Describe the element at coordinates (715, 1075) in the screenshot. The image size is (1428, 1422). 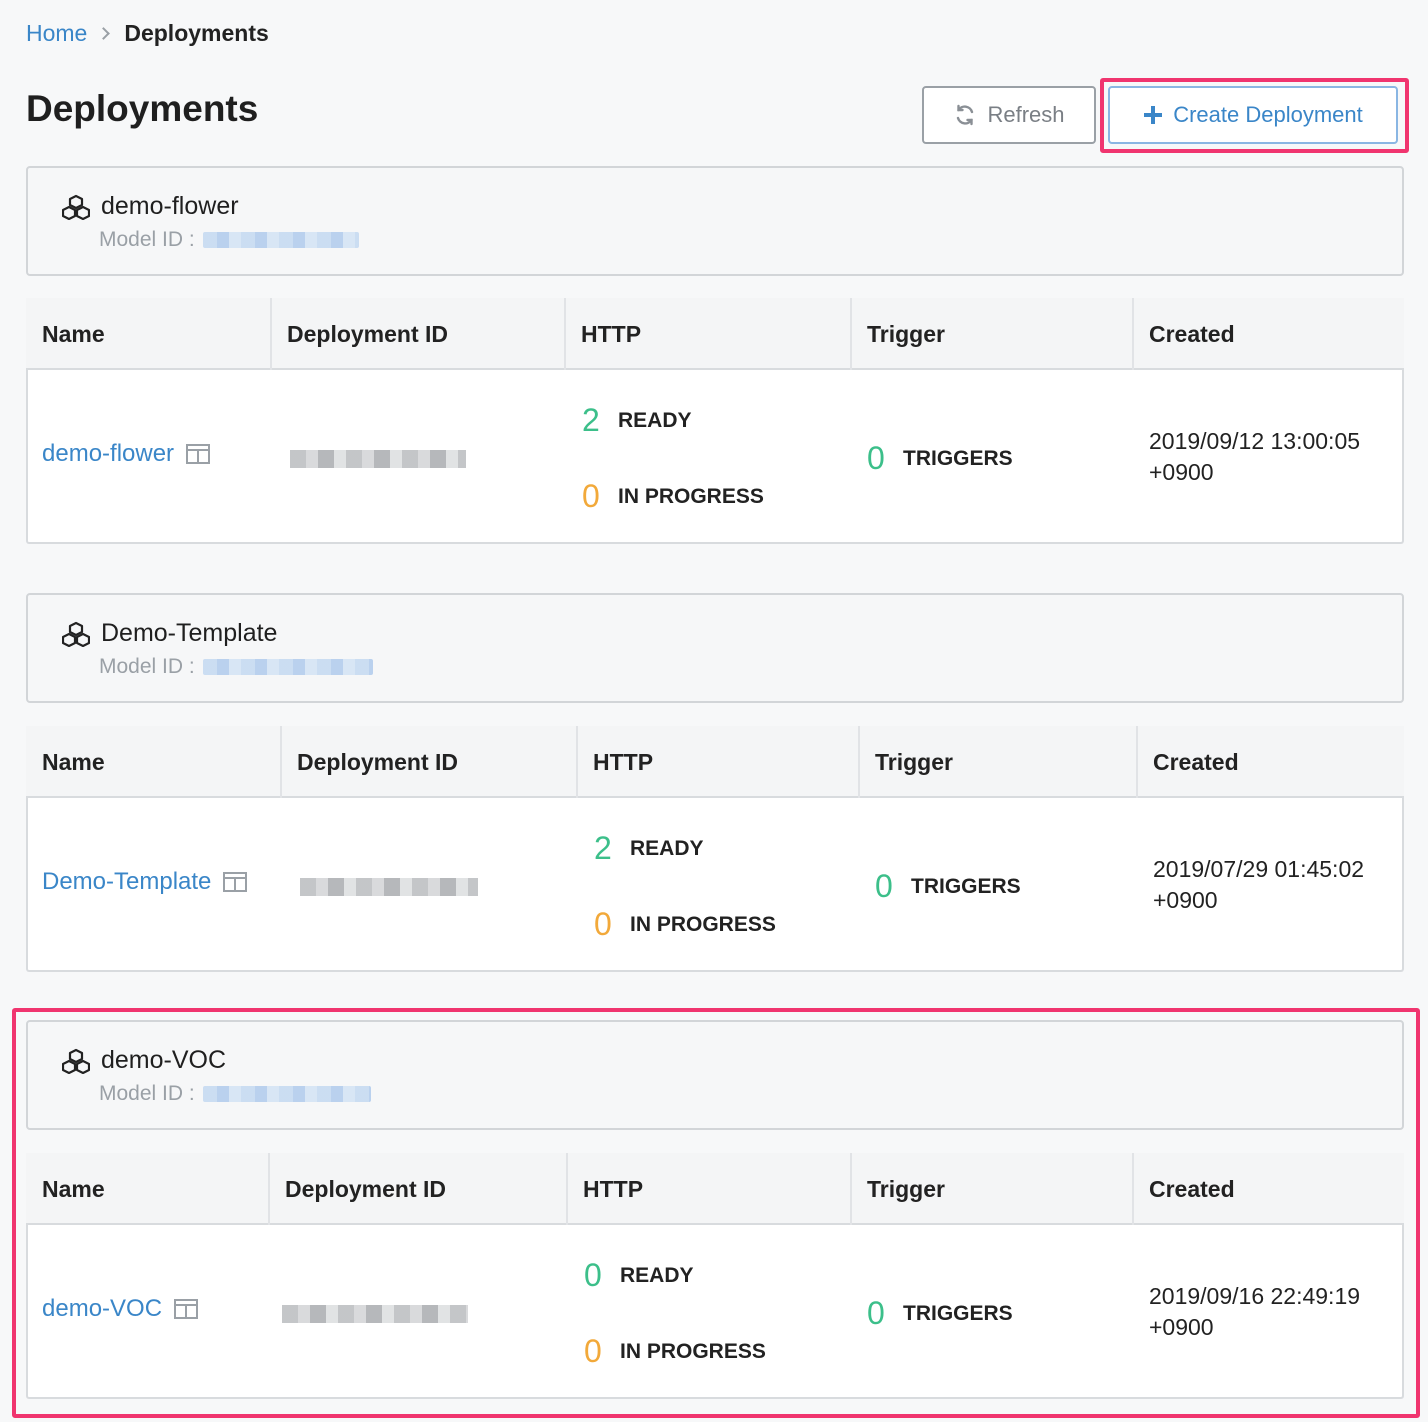
I see `model-card: demo-VOC Model ID :` at that location.